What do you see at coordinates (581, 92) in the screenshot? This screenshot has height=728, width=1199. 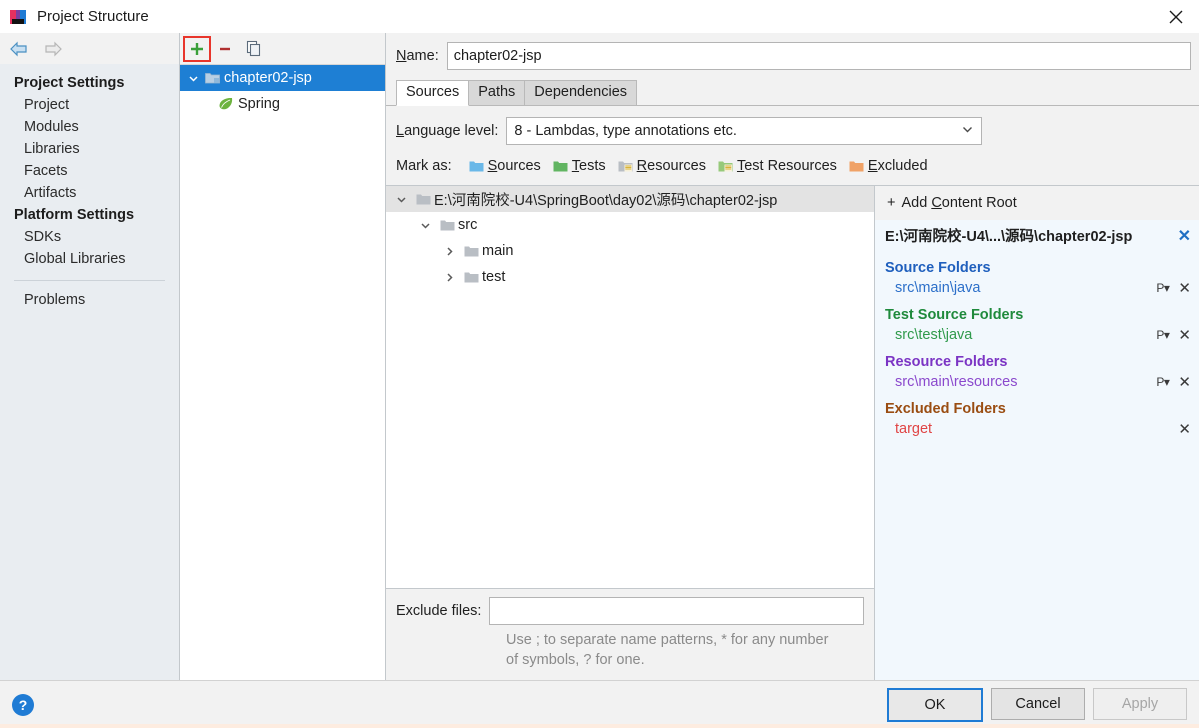 I see `tab-dependencies: Dependencies` at bounding box center [581, 92].